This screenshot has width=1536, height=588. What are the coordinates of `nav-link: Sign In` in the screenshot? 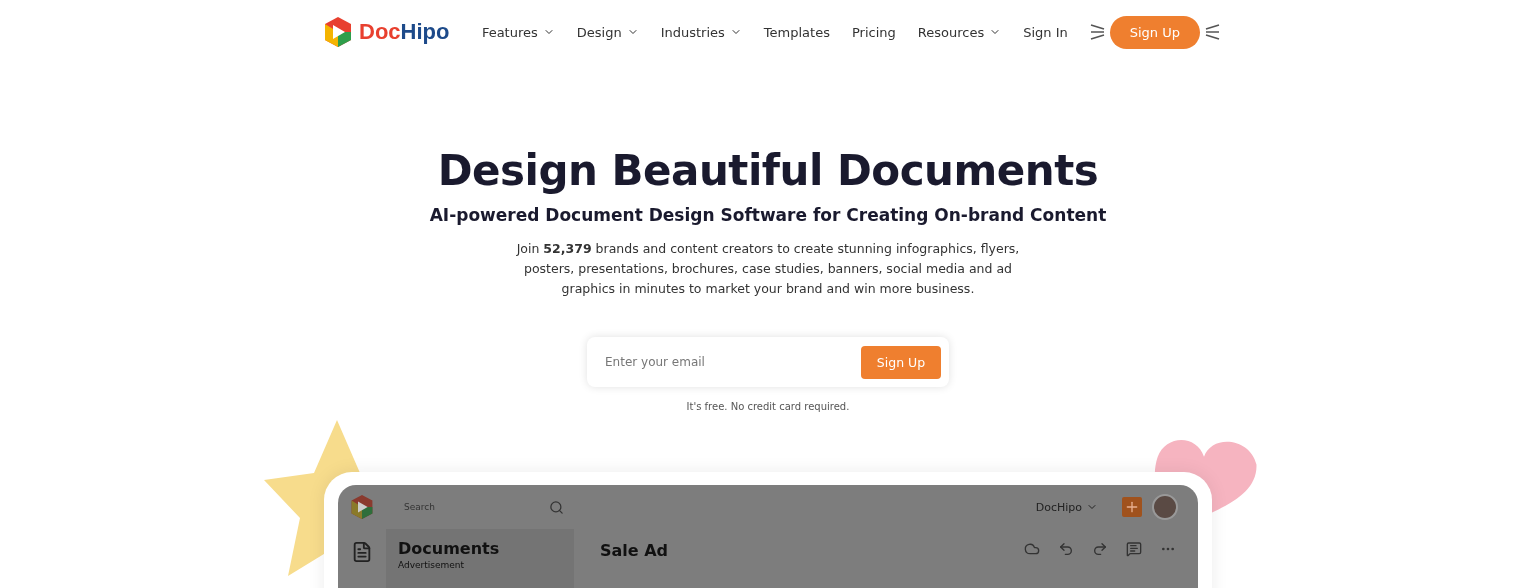 It's located at (1045, 32).